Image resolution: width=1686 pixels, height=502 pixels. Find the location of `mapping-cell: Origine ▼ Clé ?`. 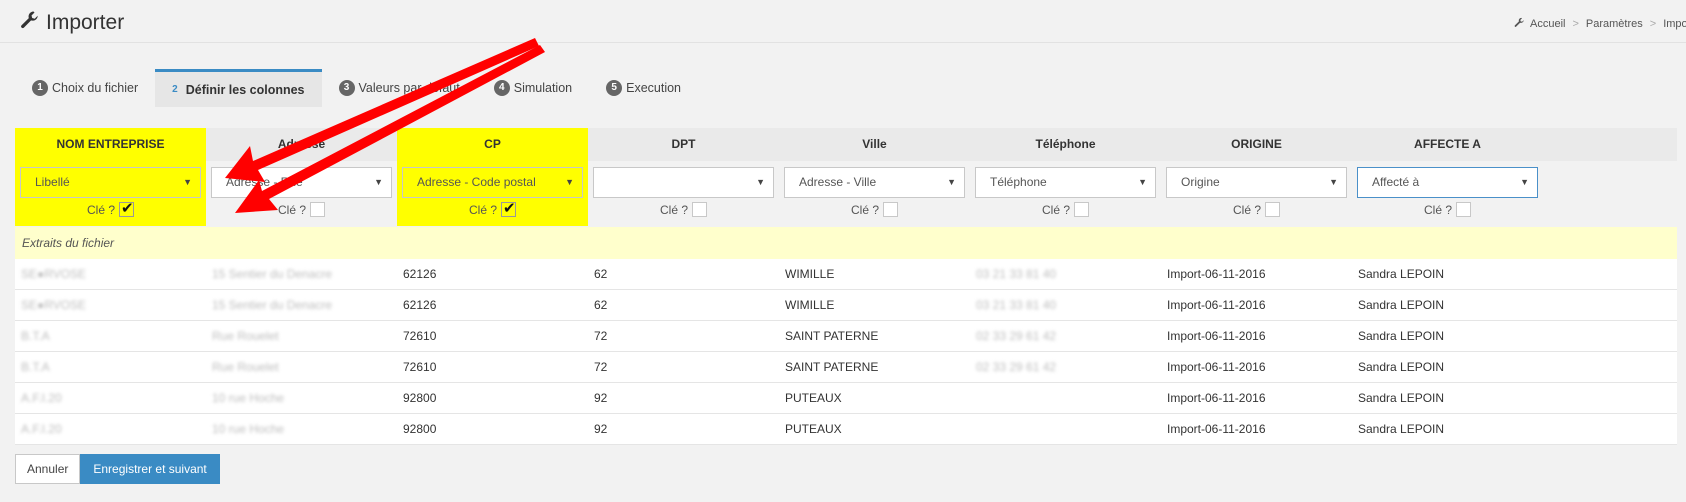

mapping-cell: Origine ▼ Clé ? is located at coordinates (1256, 193).